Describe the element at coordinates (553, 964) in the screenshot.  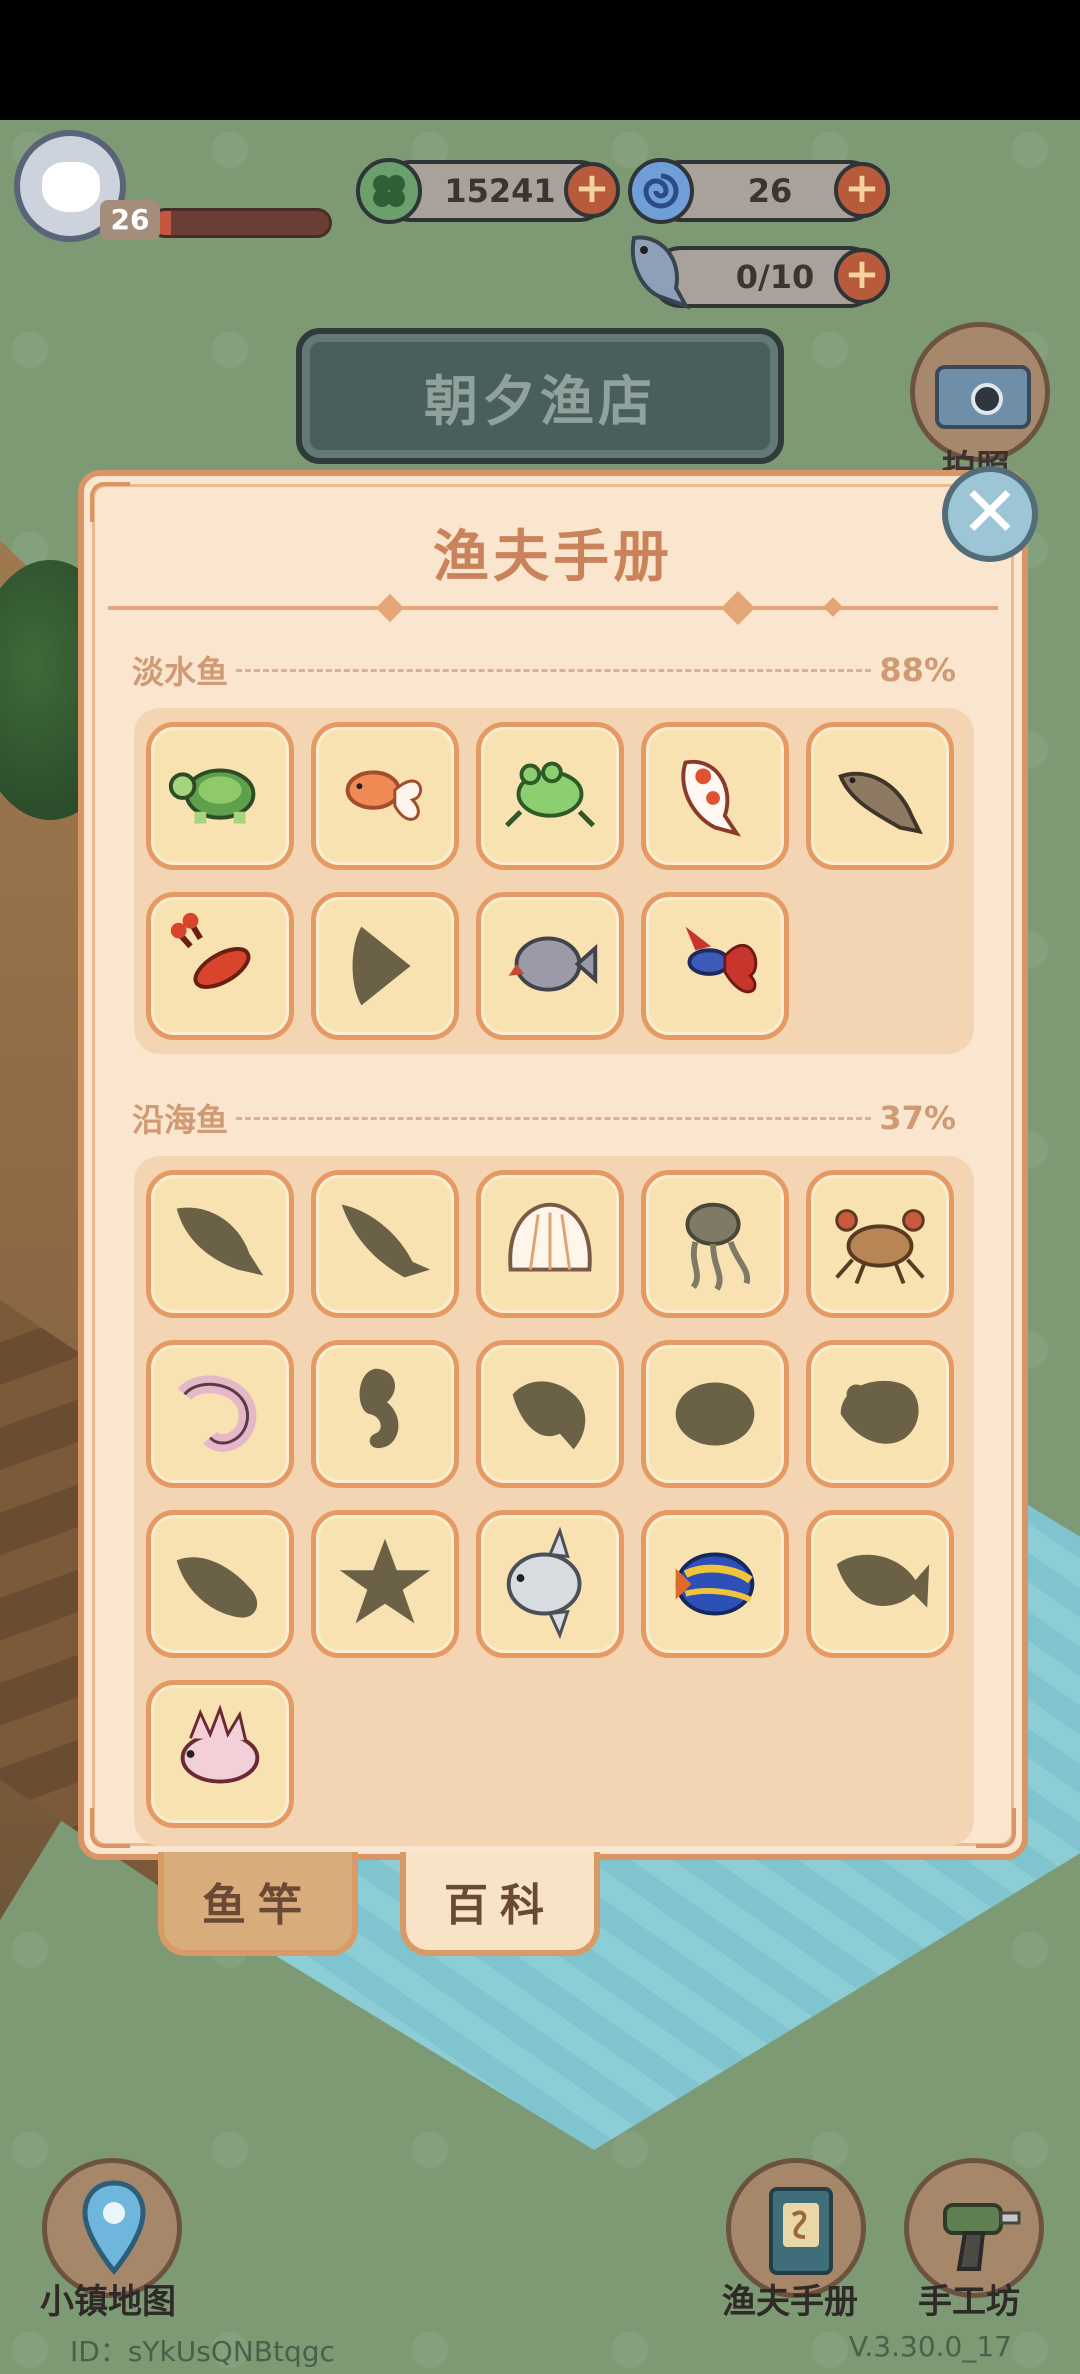
I see `piranha-icon` at that location.